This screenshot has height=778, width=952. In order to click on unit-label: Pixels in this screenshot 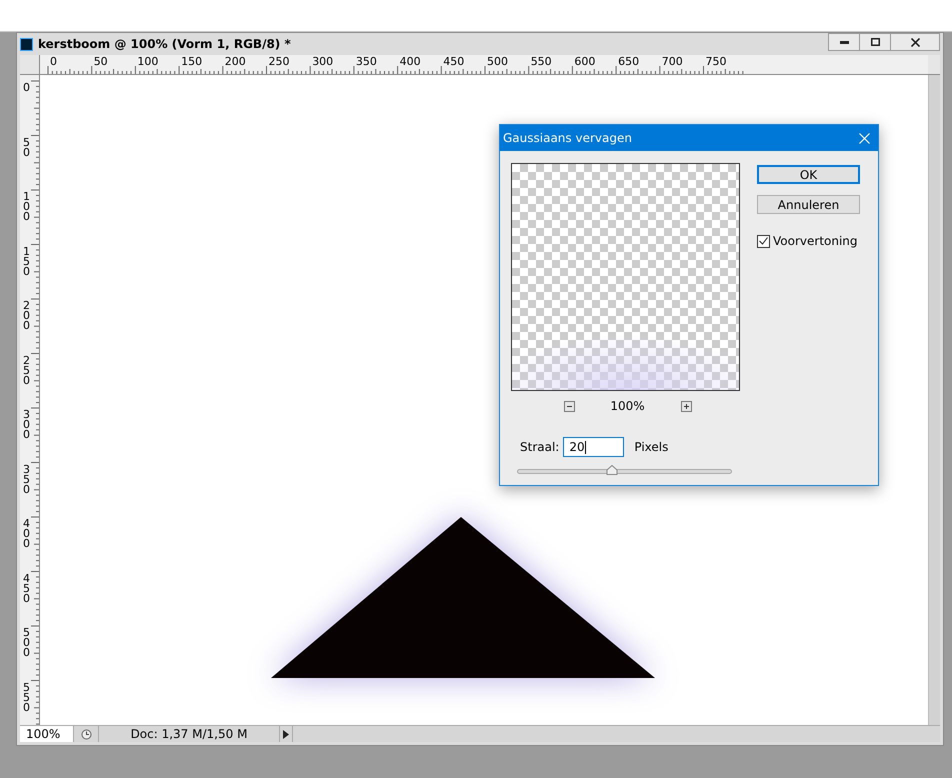, I will do `click(651, 447)`.